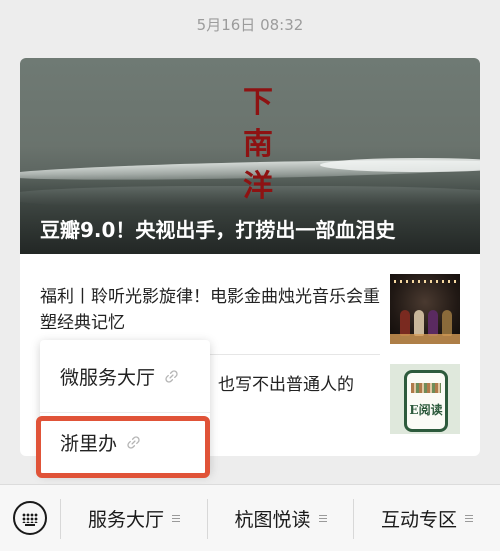  What do you see at coordinates (418, 520) in the screenshot?
I see `menu-label: 互动专区` at bounding box center [418, 520].